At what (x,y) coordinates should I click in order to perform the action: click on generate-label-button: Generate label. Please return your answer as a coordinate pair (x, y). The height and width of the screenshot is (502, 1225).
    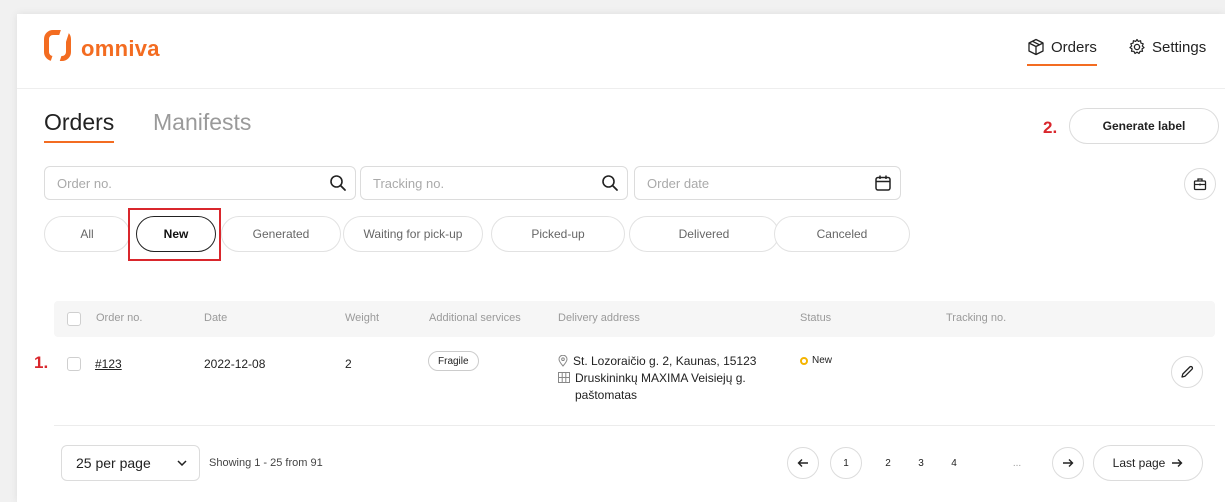
    Looking at the image, I should click on (1144, 126).